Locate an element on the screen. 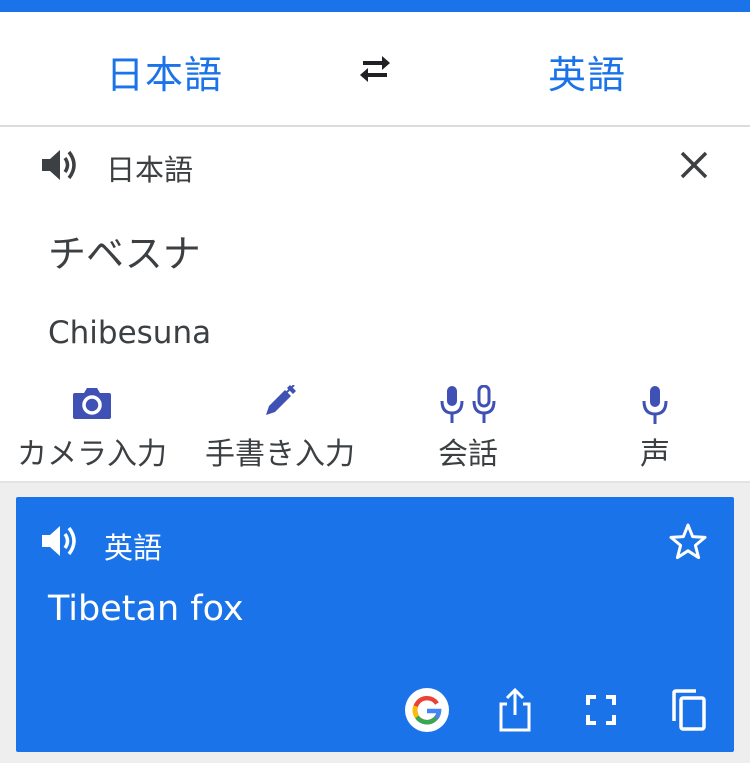 The height and width of the screenshot is (763, 750). conversation-mic-icon is located at coordinates (468, 404).